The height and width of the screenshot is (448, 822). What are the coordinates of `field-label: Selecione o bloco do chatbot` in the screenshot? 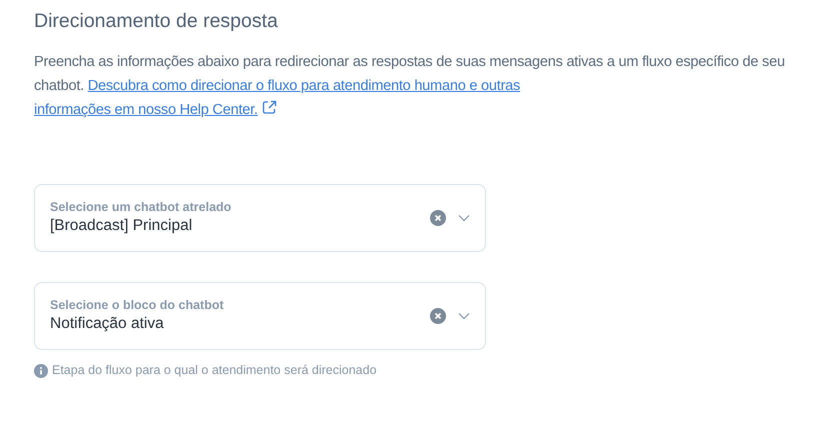 It's located at (137, 305).